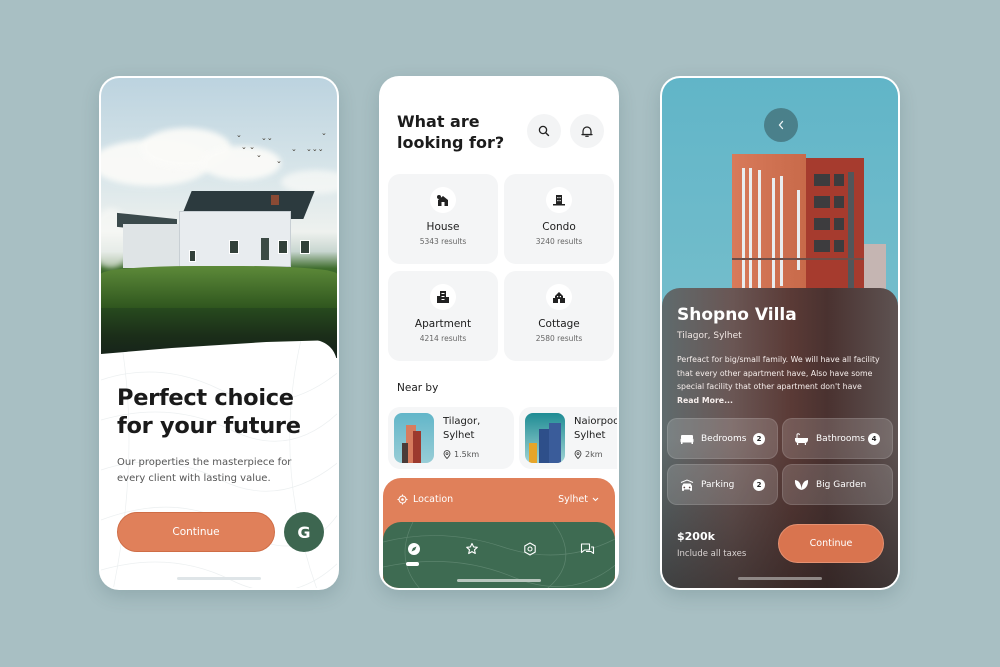 This screenshot has height=667, width=1000. I want to click on tab-explore, so click(414, 549).